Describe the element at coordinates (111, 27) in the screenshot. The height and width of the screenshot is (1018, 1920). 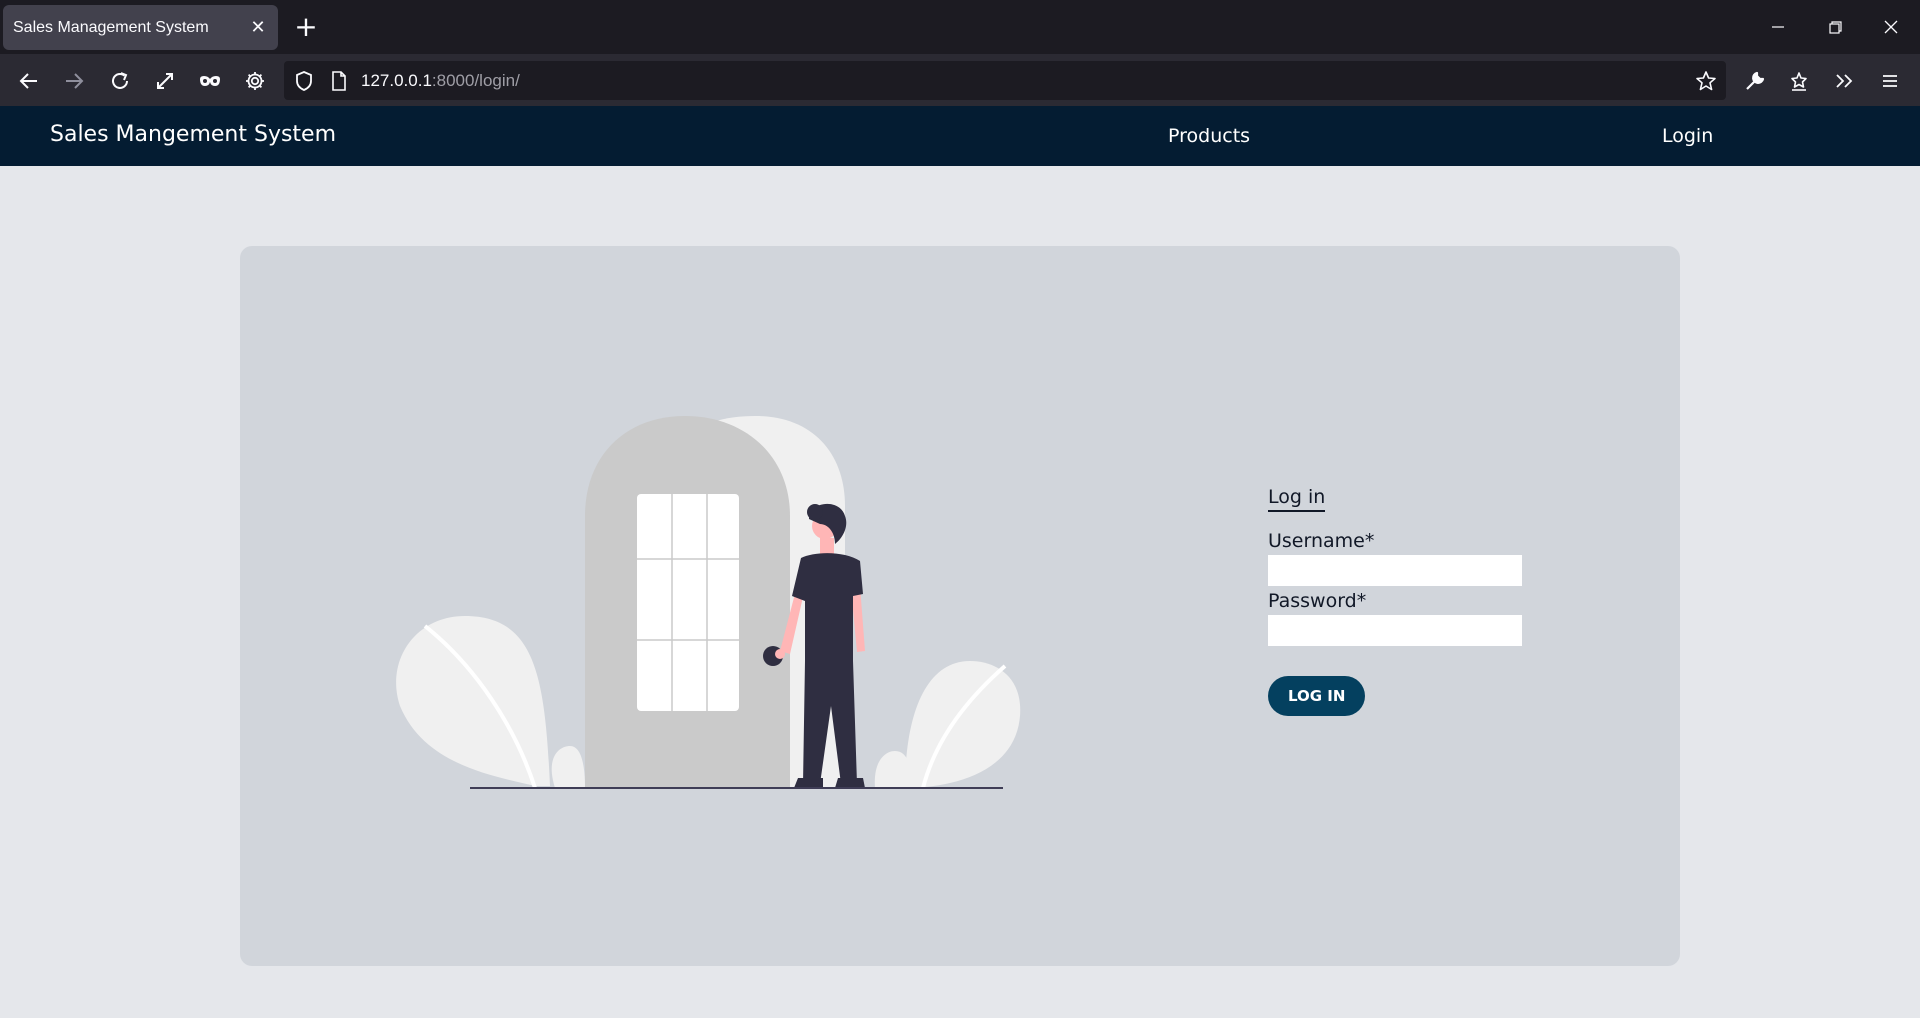
I see `tab-title: Sales Management System` at that location.